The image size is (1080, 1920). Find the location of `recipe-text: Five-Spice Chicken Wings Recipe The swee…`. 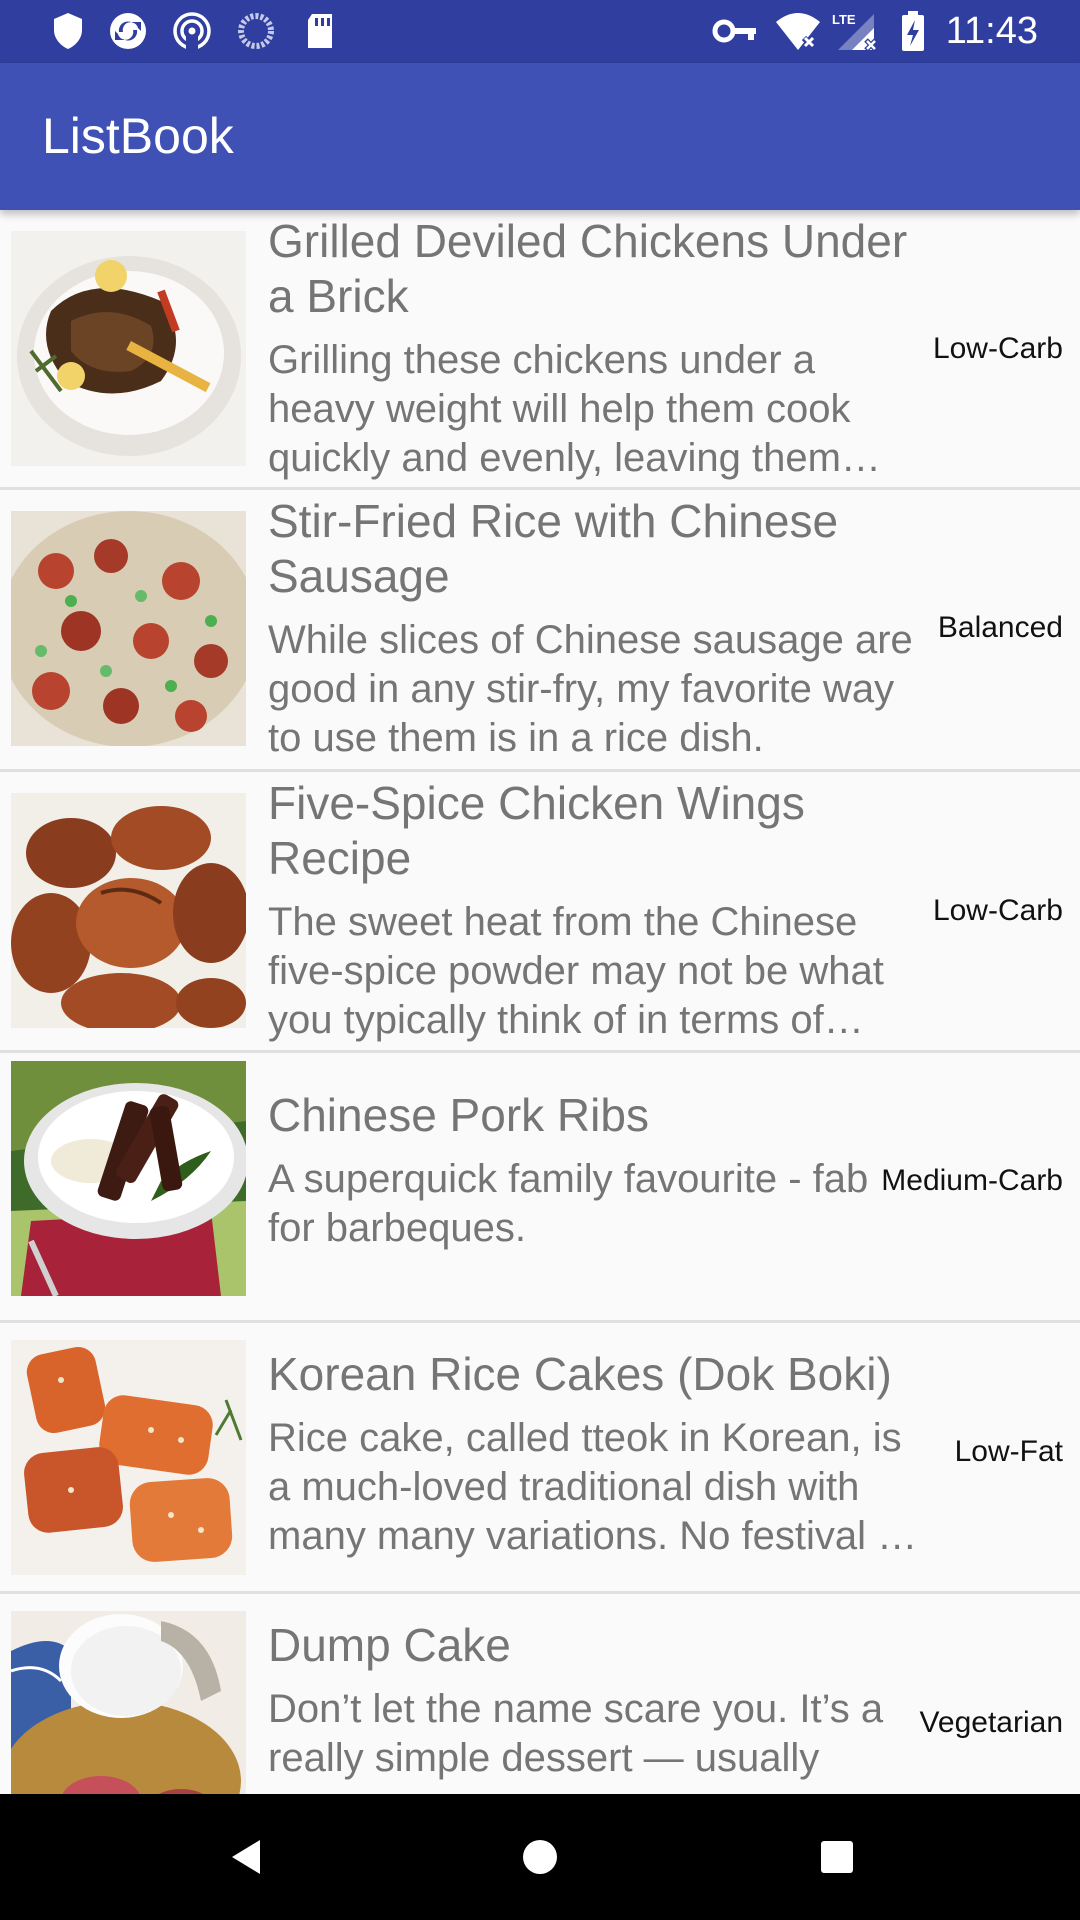

recipe-text: Five-Spice Chicken Wings Recipe The swee… is located at coordinates (593, 910).